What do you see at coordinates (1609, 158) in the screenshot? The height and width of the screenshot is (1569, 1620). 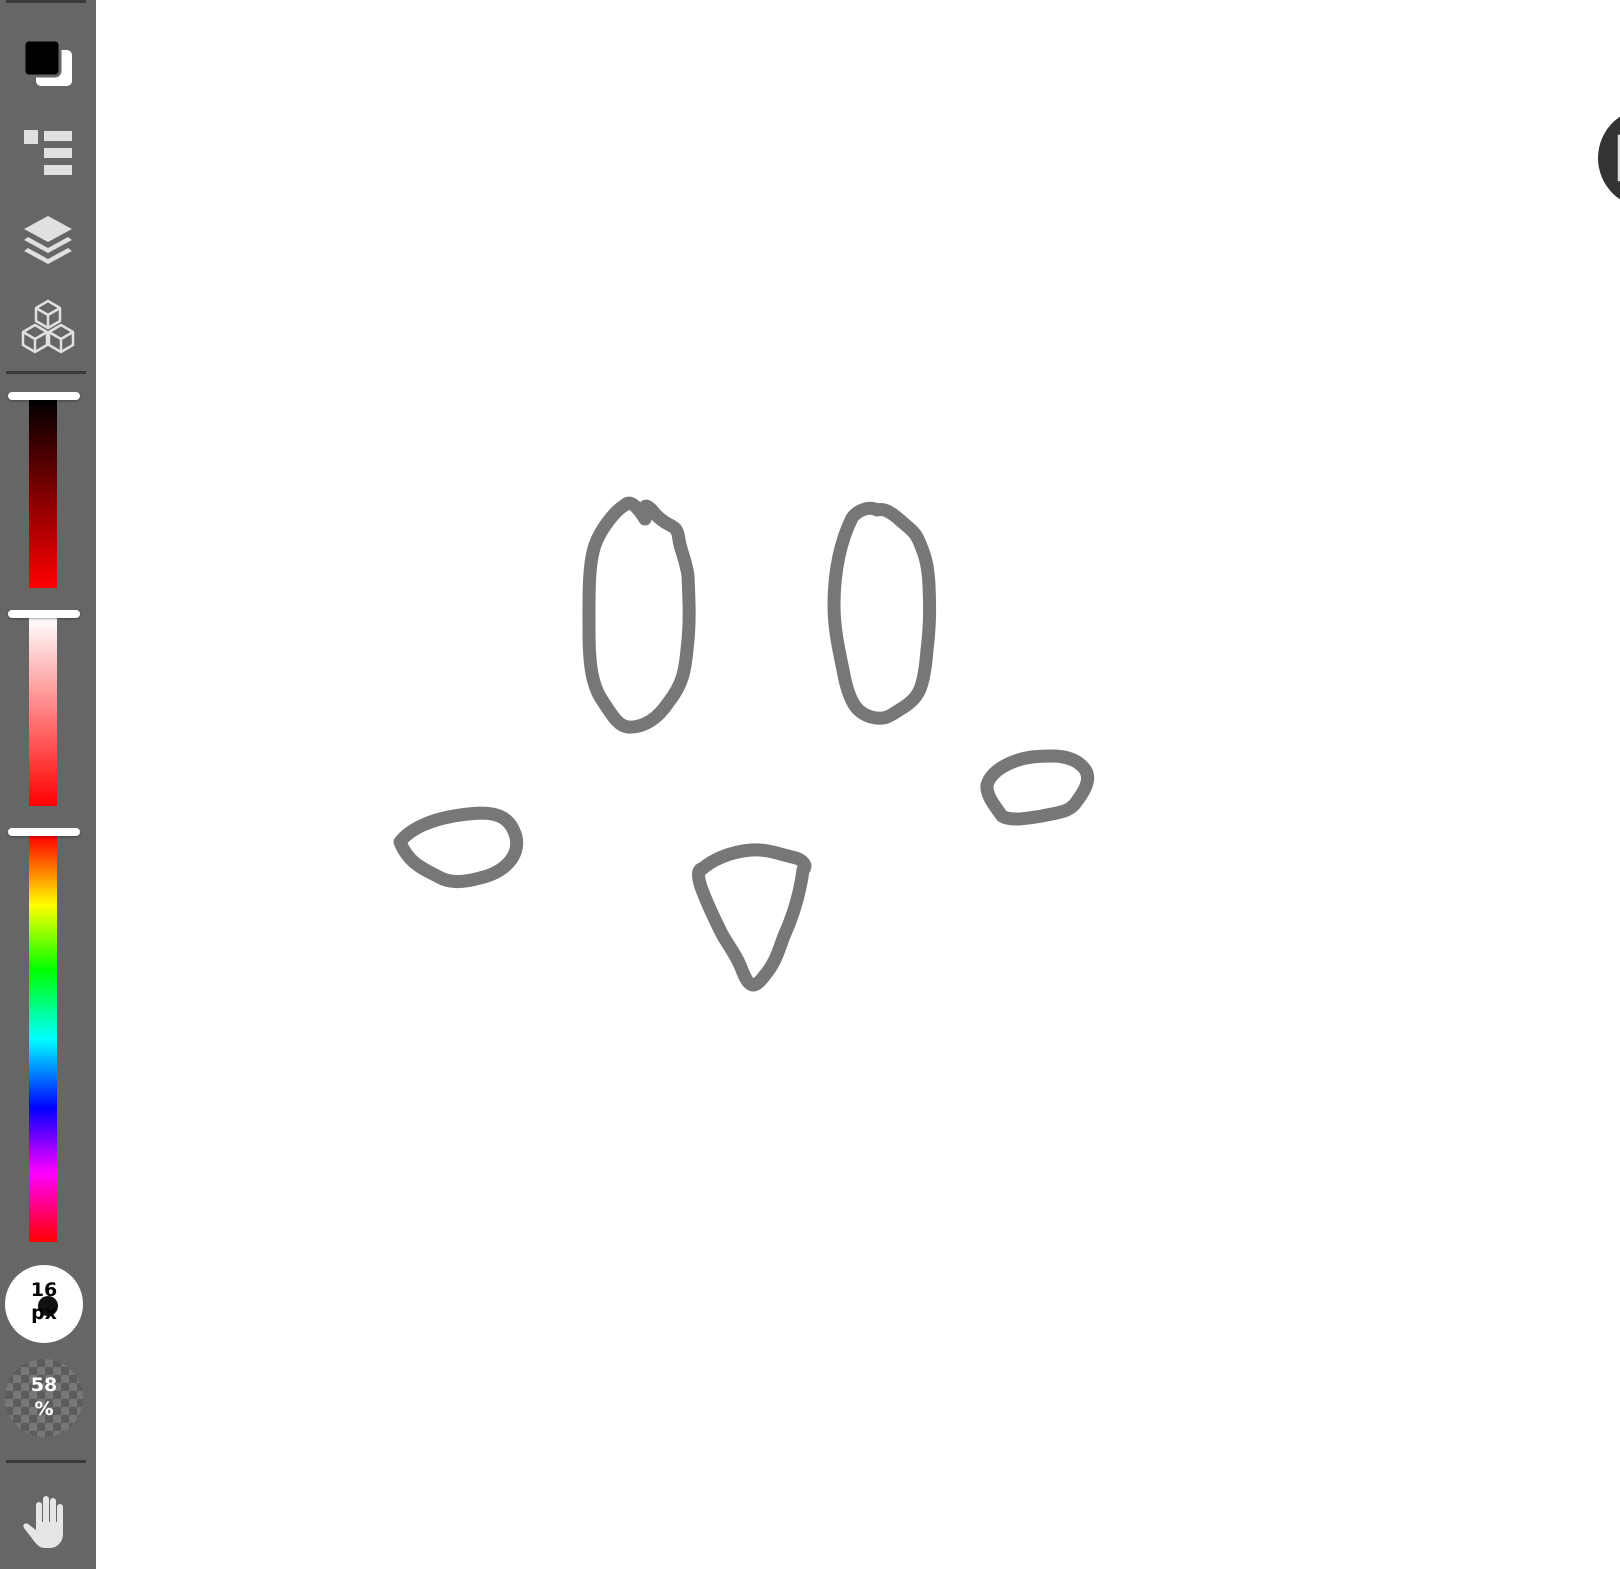 I see `fullscreen-button` at bounding box center [1609, 158].